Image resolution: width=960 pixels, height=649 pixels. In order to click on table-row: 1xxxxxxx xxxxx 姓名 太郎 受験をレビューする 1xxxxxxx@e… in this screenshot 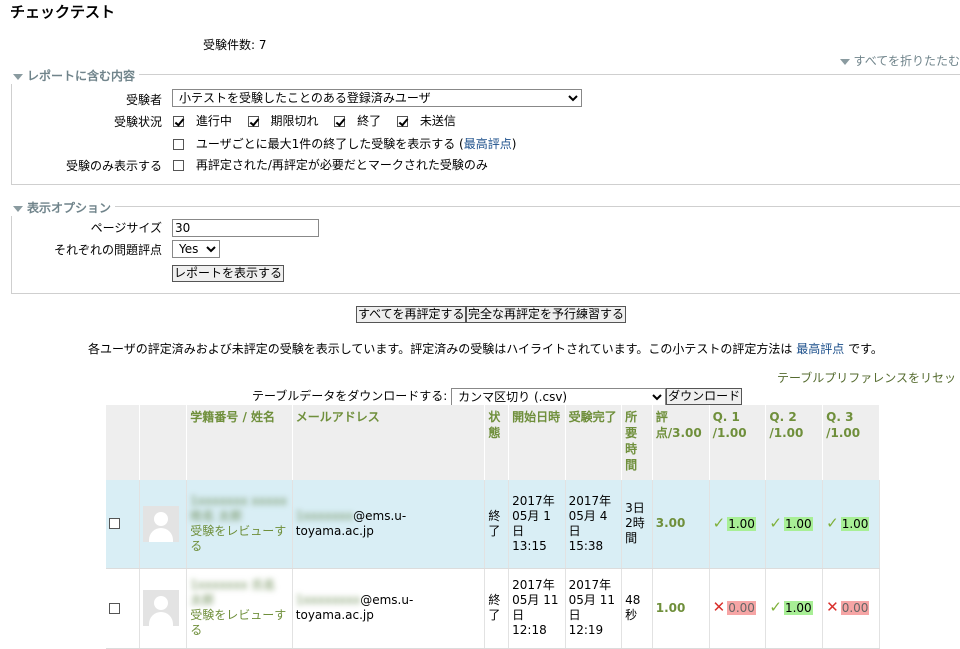, I will do `click(493, 524)`.